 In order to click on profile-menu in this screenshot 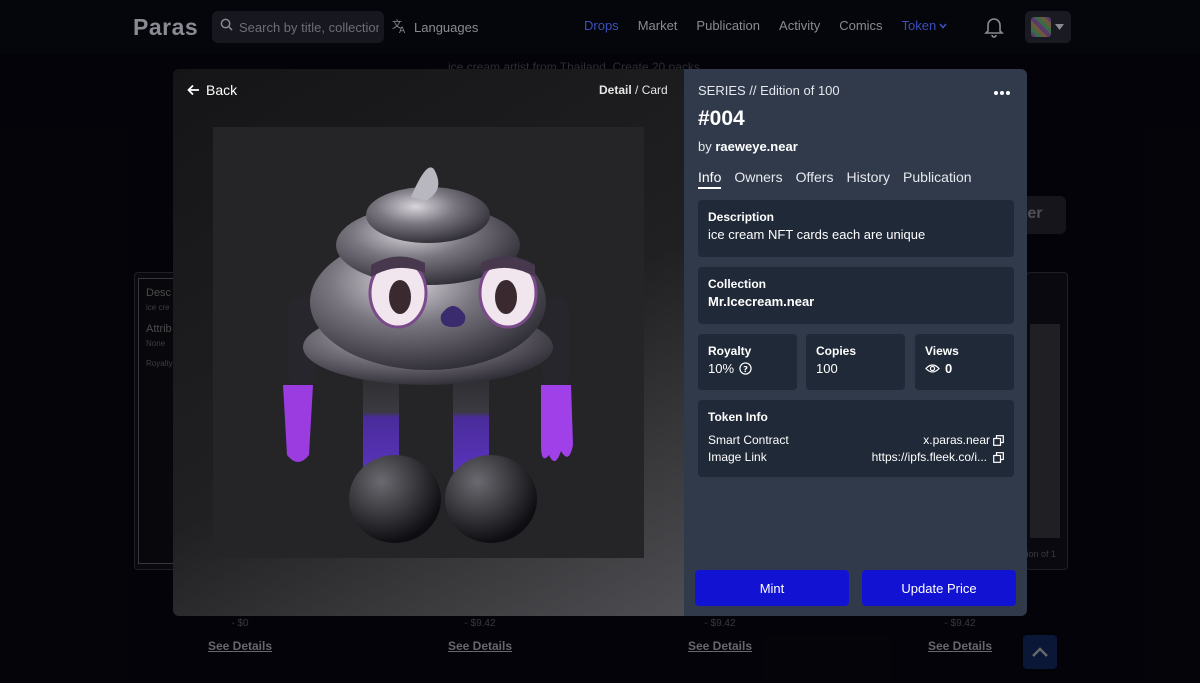, I will do `click(1048, 27)`.